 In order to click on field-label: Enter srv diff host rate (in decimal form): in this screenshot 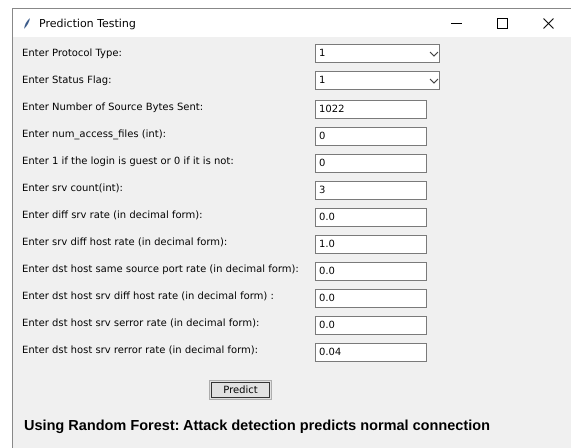, I will do `click(125, 242)`.